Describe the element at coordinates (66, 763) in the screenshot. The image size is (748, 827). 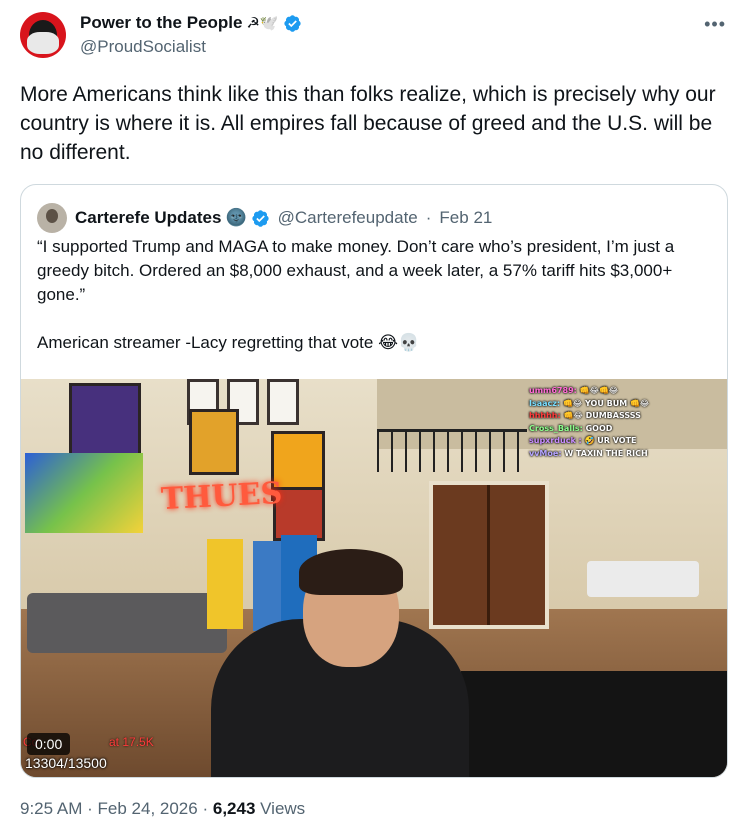
I see `video-sub-counter: 13304/13500` at that location.